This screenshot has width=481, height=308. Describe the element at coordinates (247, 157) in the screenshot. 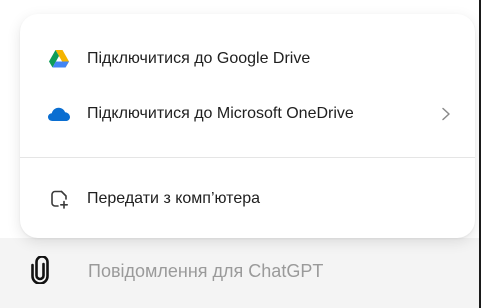

I see `menu-divider` at that location.